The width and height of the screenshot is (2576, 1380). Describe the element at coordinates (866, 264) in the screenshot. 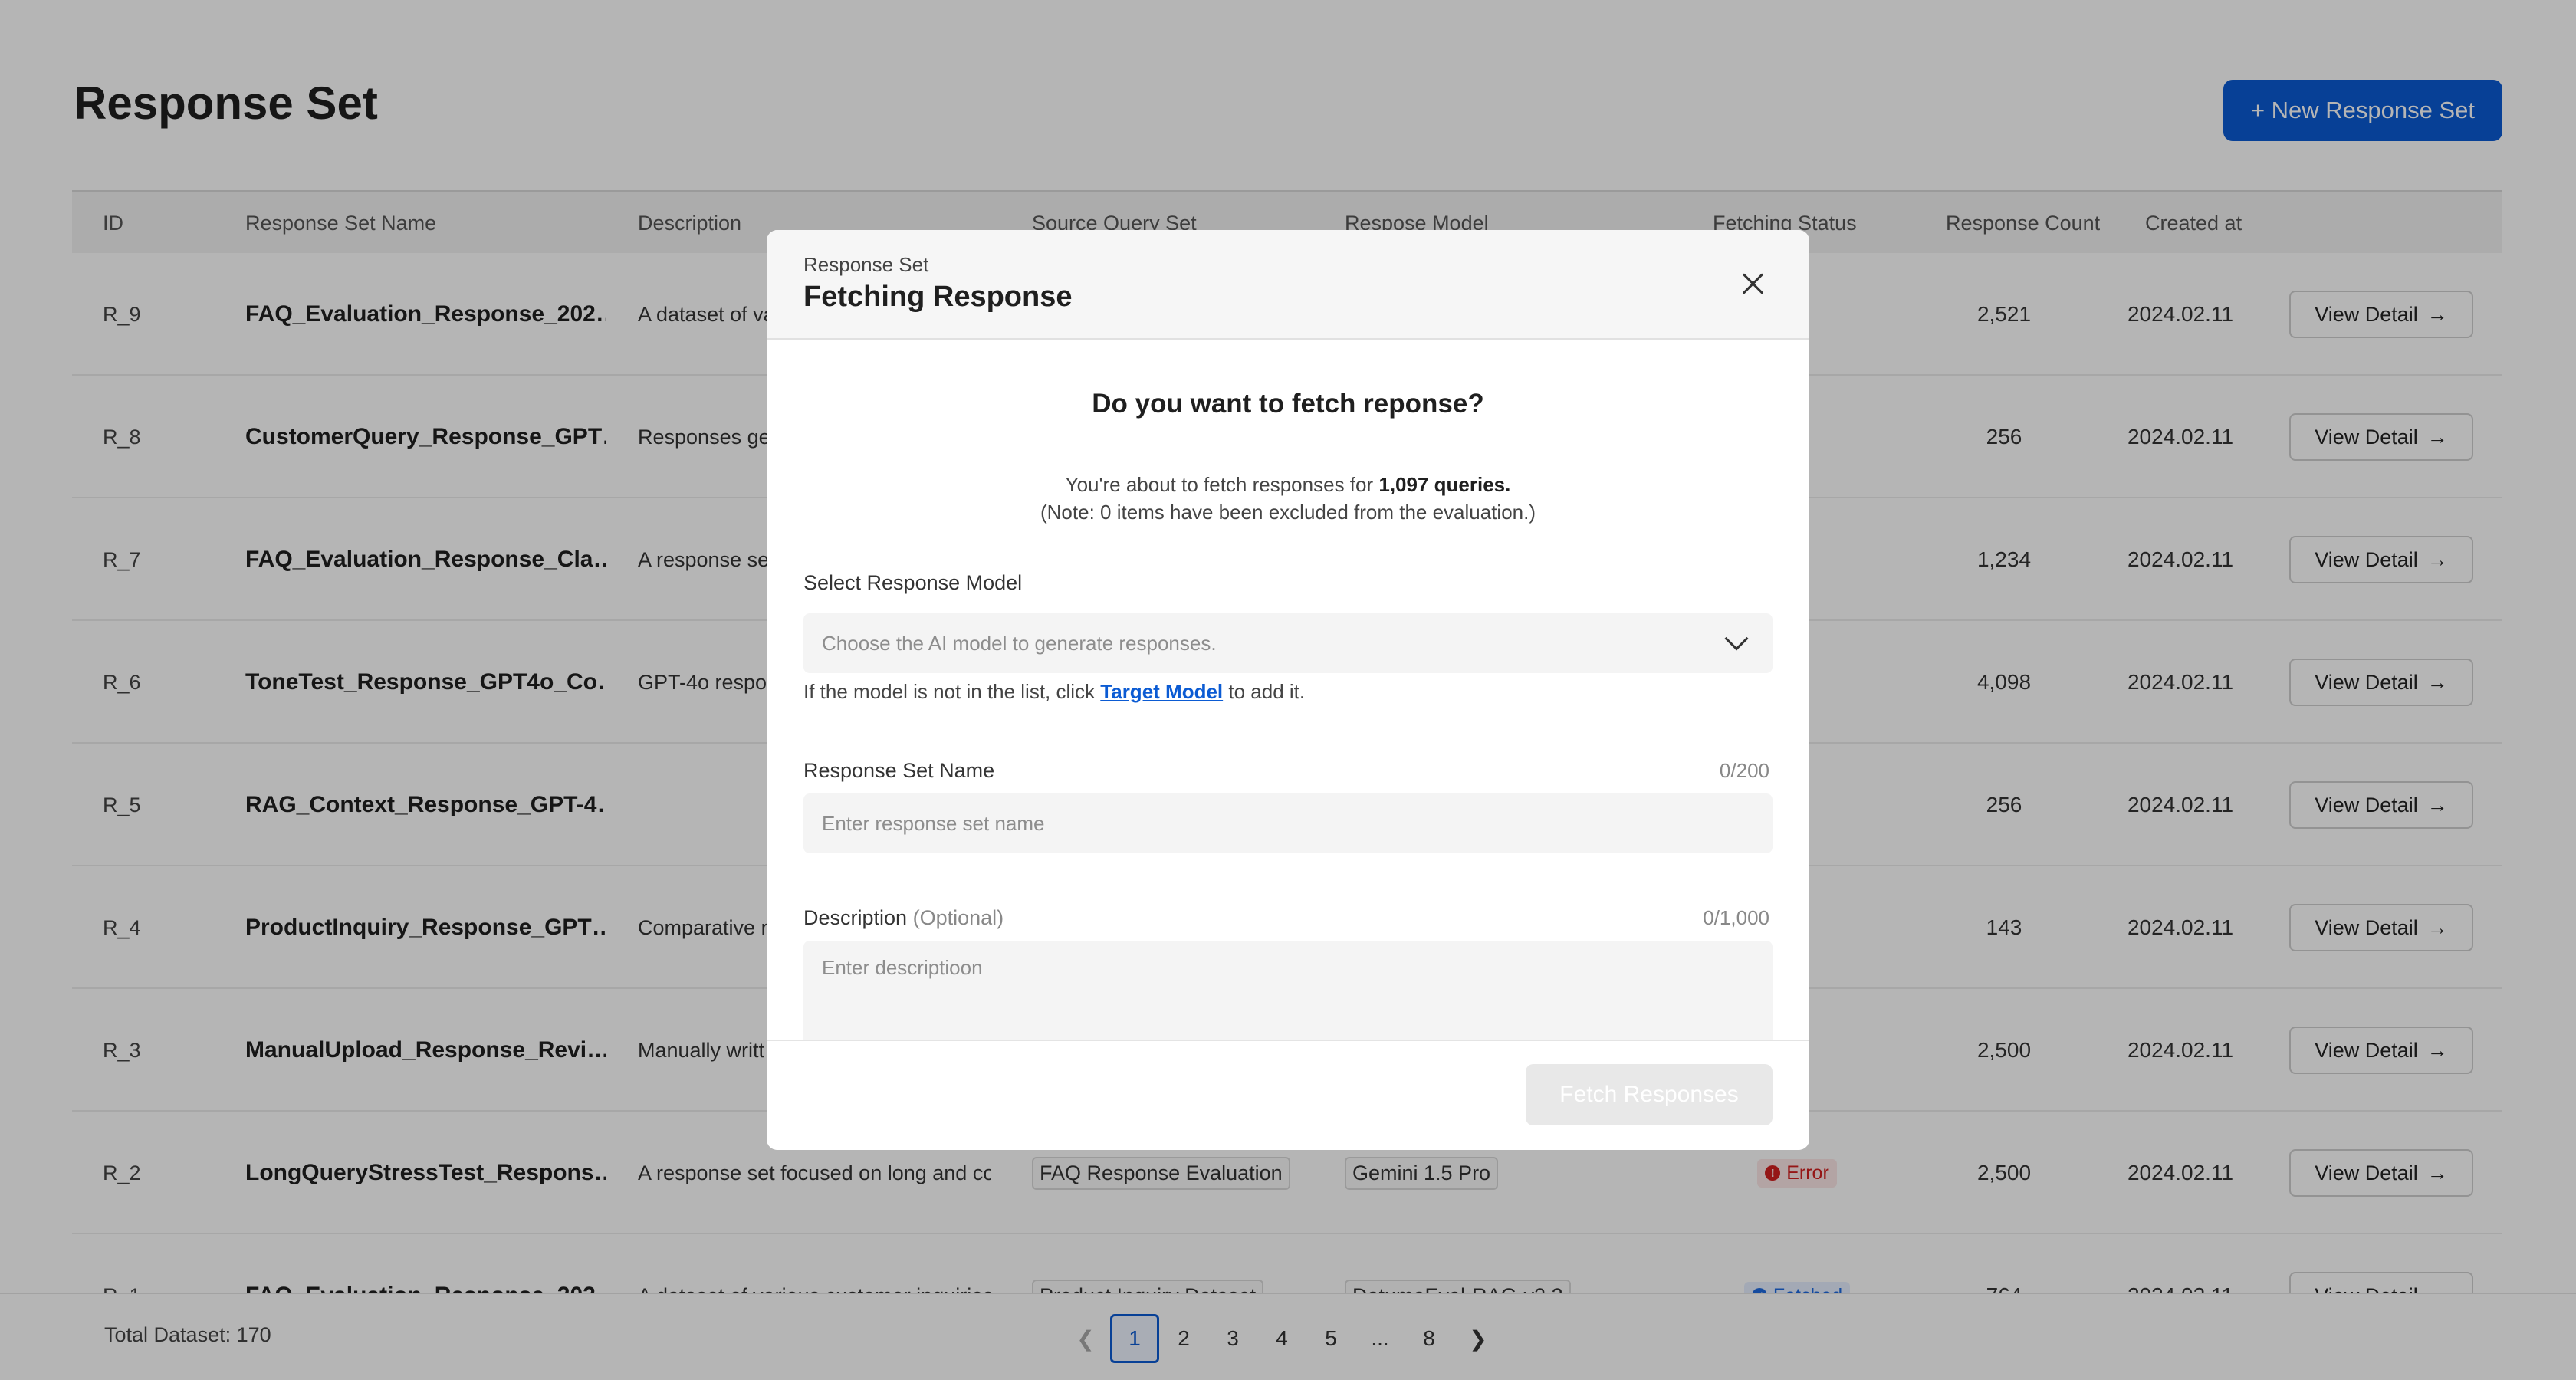

I see `modal-subtitle: Response Set` at that location.